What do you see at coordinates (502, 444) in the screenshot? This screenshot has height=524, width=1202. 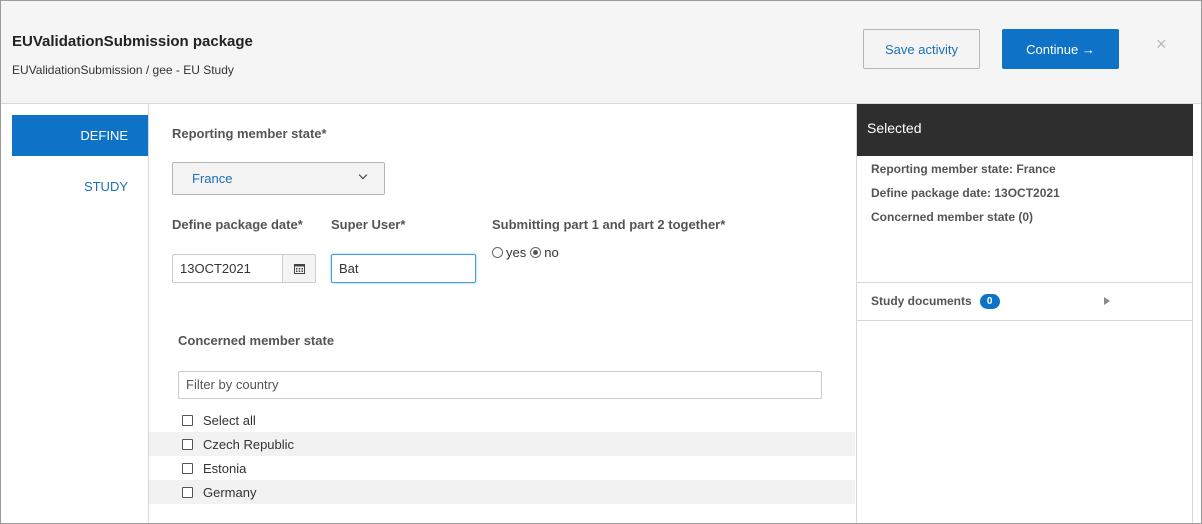 I see `list-item: Czech Republic` at bounding box center [502, 444].